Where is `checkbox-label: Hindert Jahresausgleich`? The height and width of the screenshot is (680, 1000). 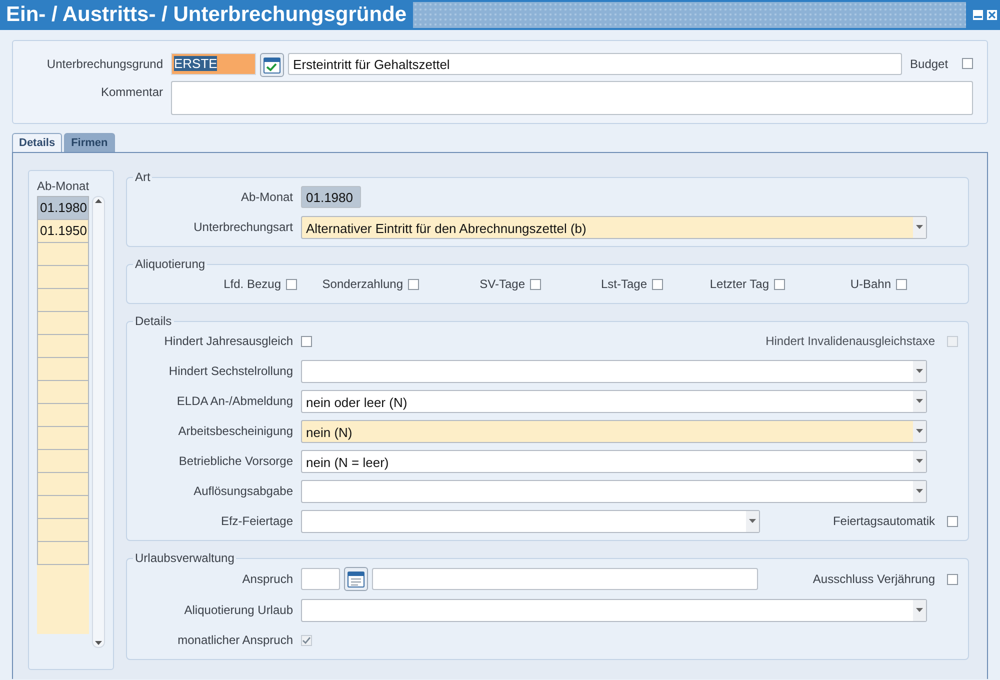
checkbox-label: Hindert Jahresausgleich is located at coordinates (228, 341).